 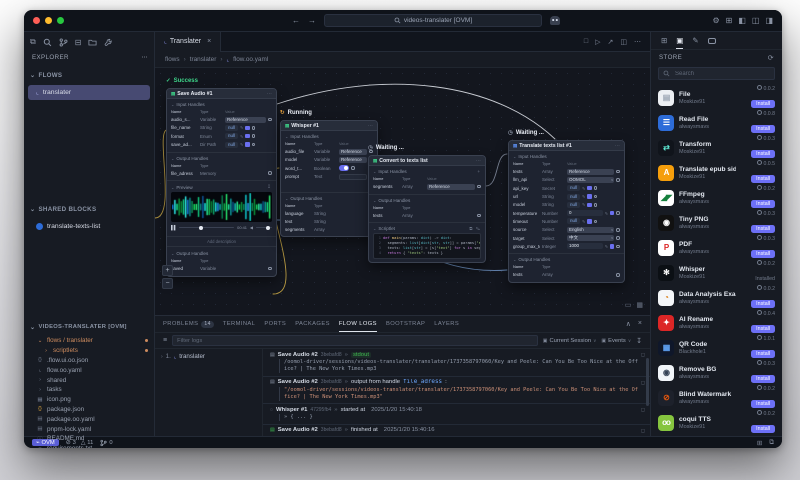 What do you see at coordinates (174, 227) in the screenshot?
I see `pause-icon: ▌▌` at bounding box center [174, 227].